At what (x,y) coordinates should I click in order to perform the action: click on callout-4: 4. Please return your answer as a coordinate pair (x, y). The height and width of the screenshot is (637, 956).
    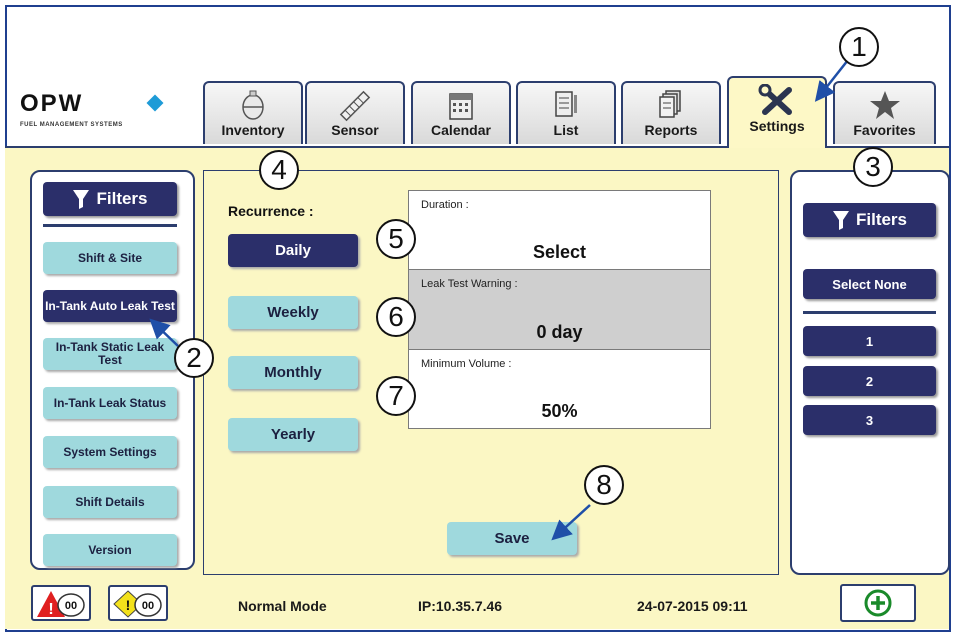
    Looking at the image, I should click on (279, 170).